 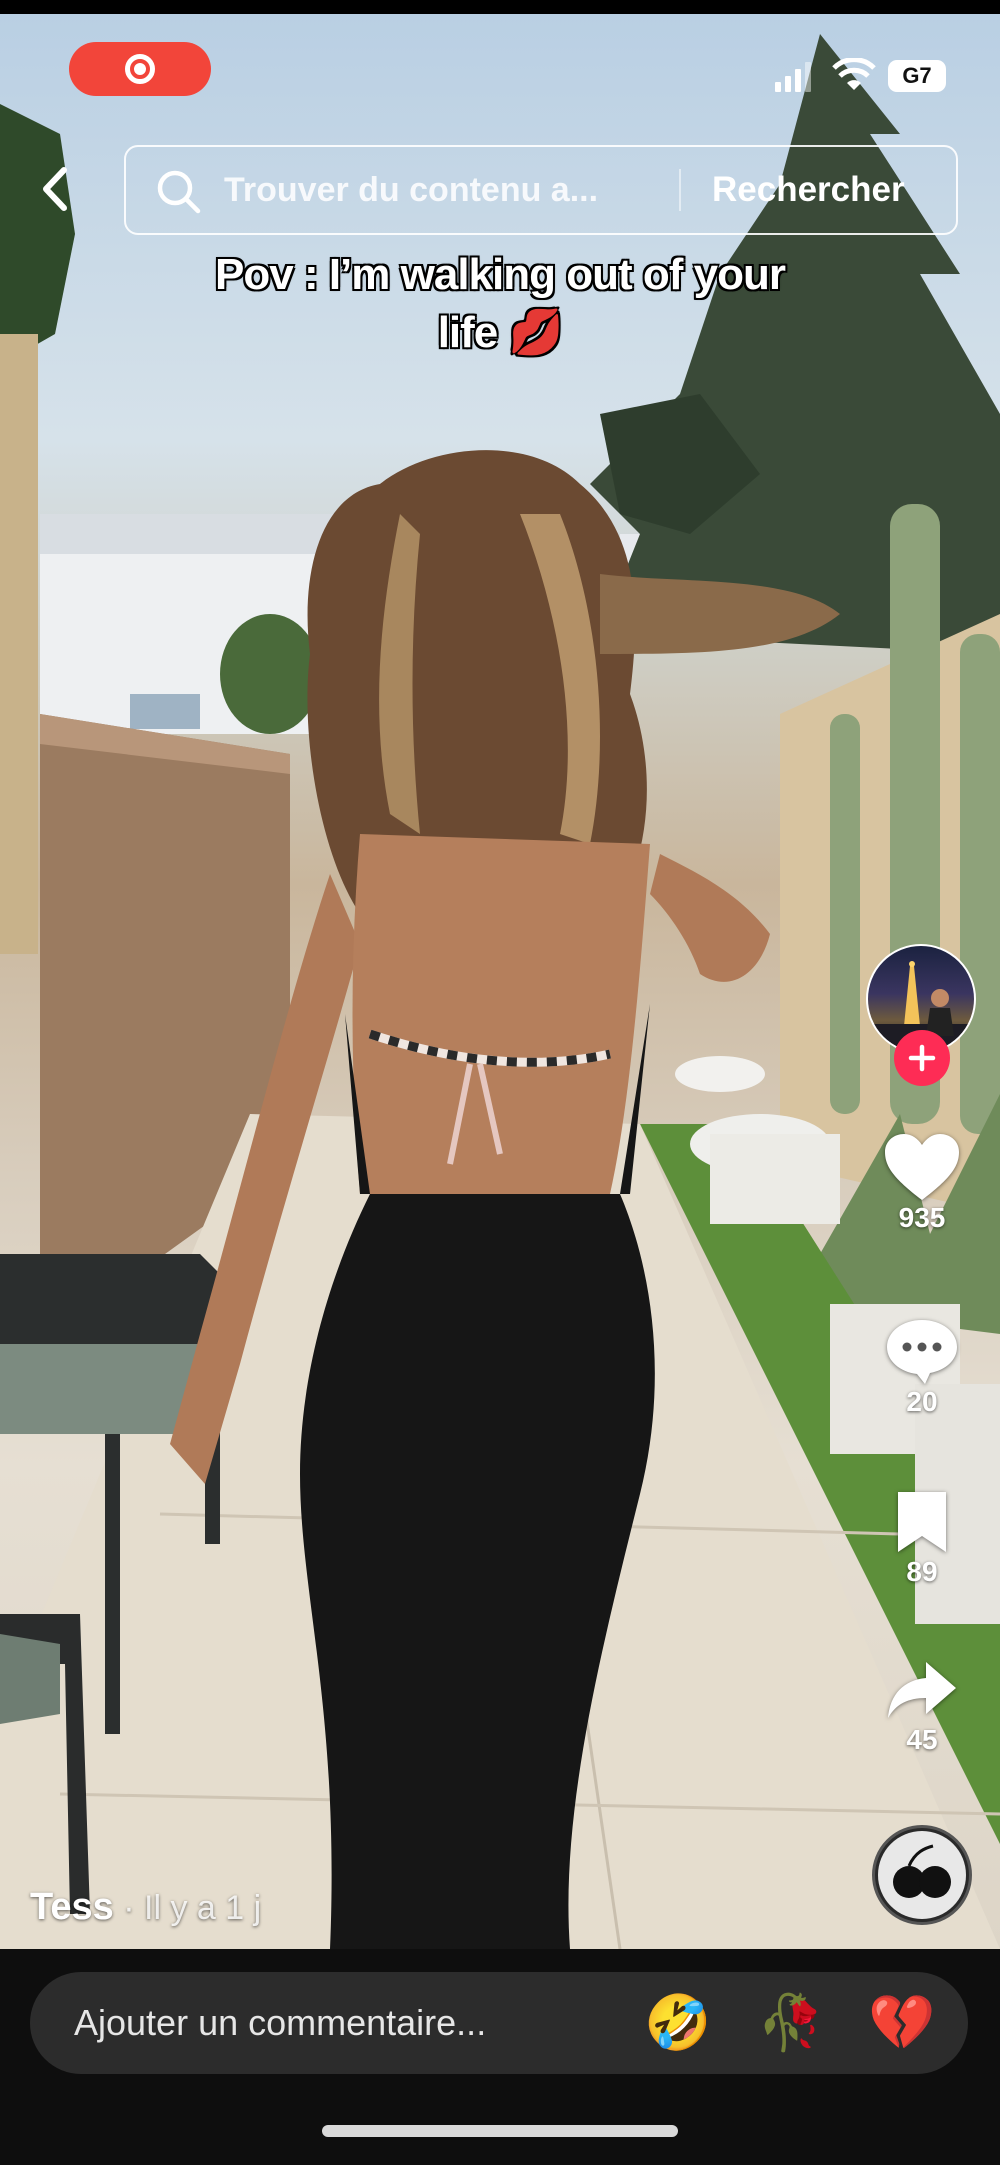 What do you see at coordinates (922, 1217) in the screenshot?
I see `like-count: 935` at bounding box center [922, 1217].